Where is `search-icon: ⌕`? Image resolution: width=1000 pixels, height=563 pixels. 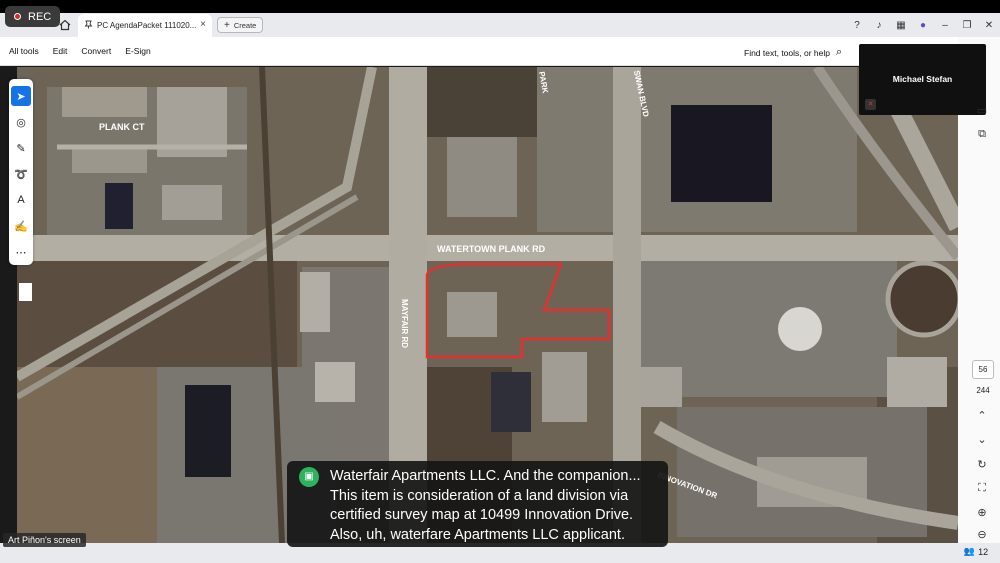
search-icon: ⌕ is located at coordinates (839, 52).